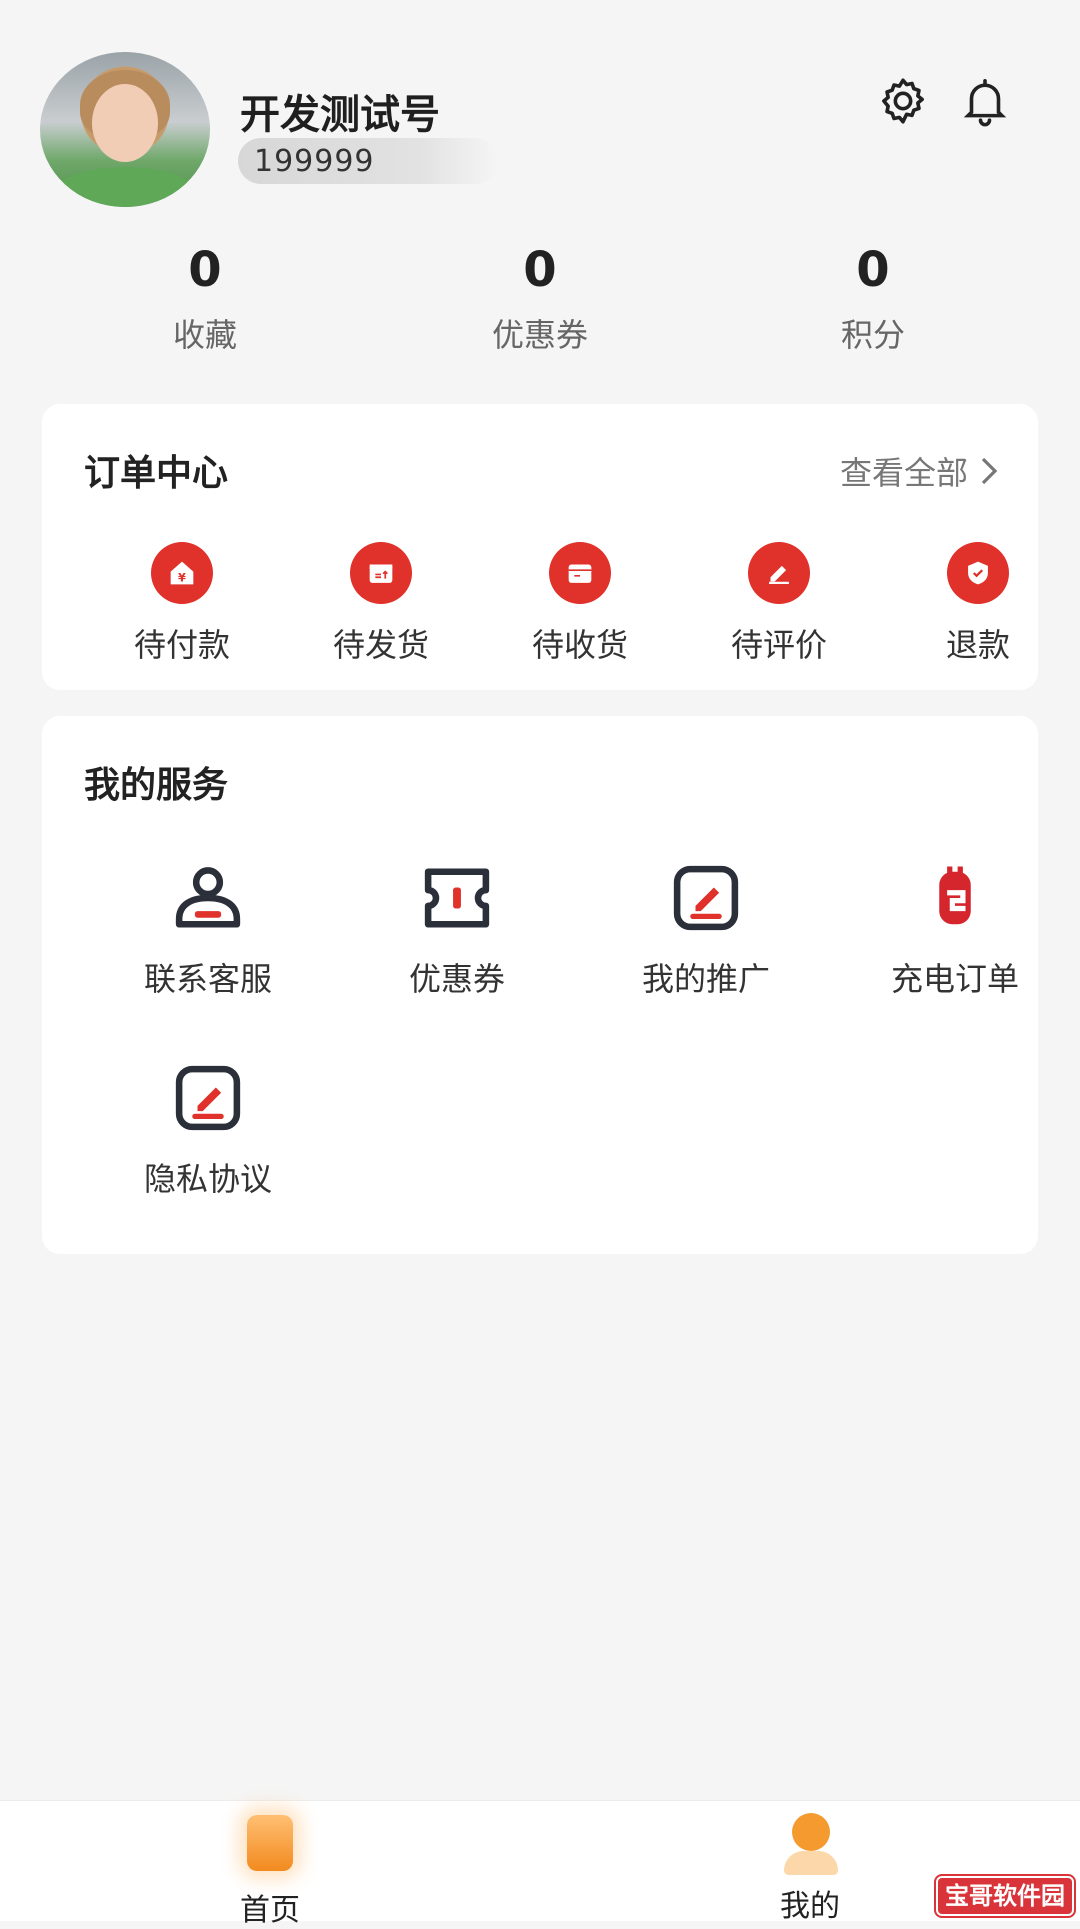  What do you see at coordinates (125, 129) in the screenshot?
I see `avatar` at bounding box center [125, 129].